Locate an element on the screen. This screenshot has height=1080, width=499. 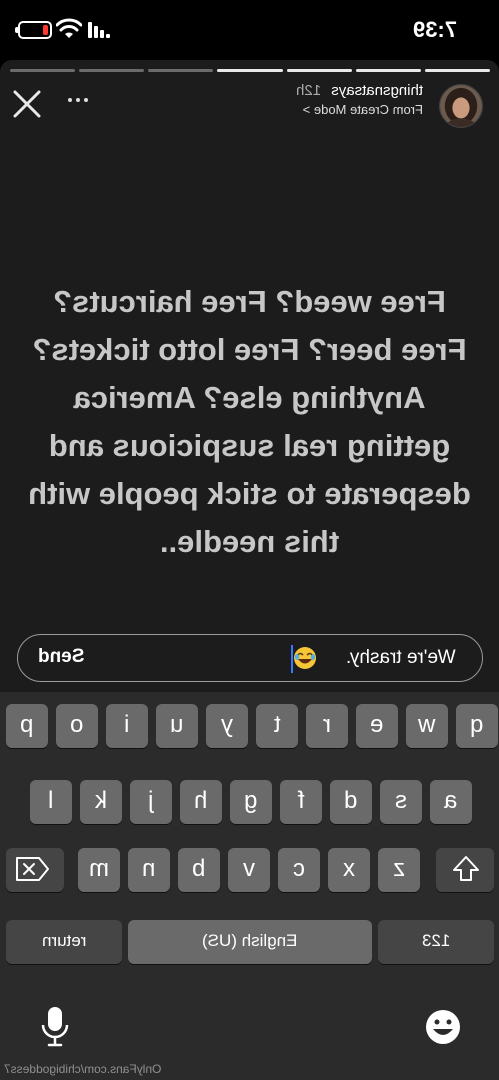
space-key-label: English (US) is located at coordinates (250, 940).